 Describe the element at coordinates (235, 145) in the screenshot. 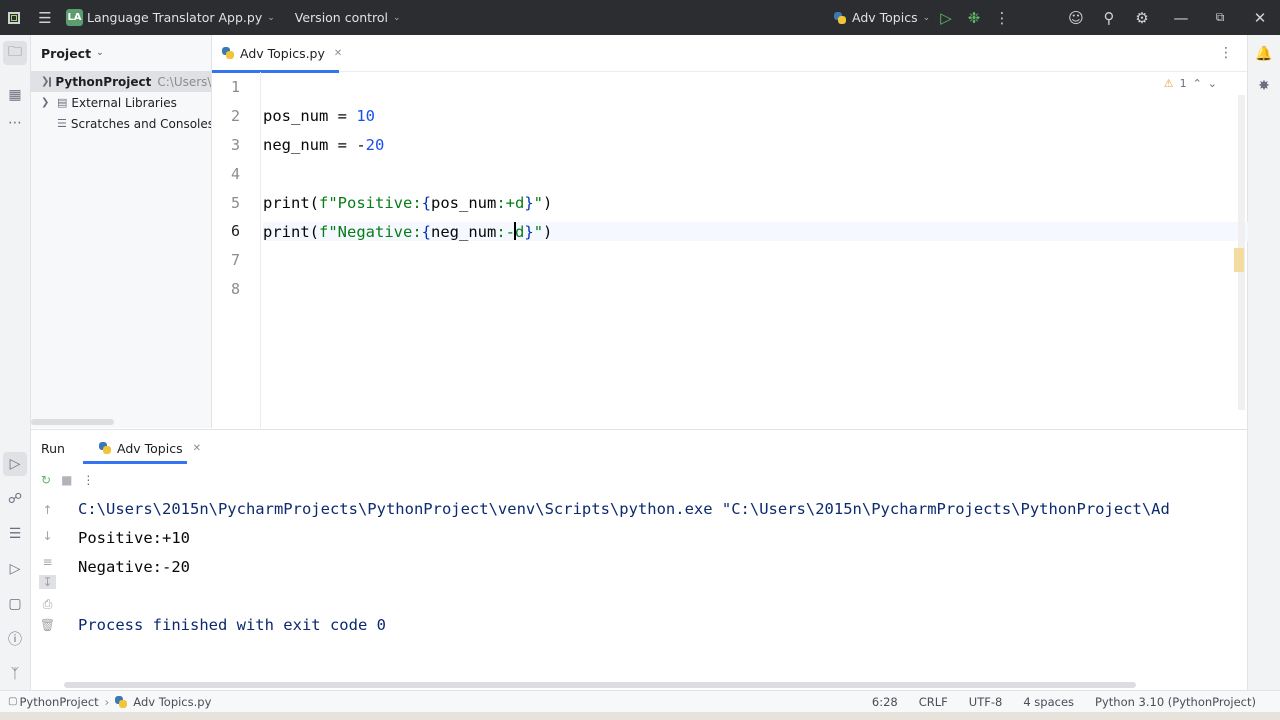

I see `line-number: 3` at that location.